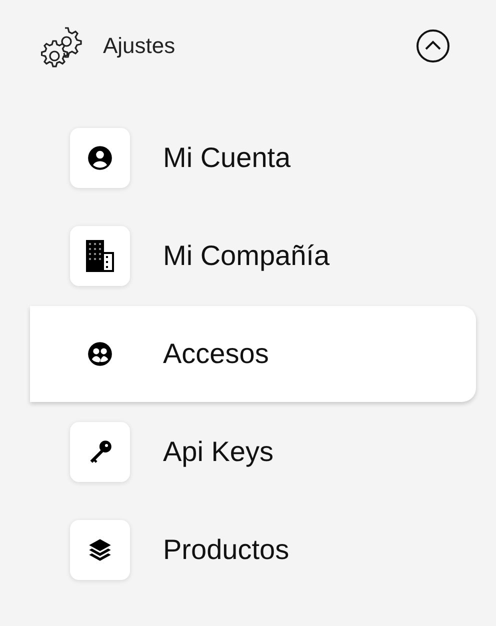 The image size is (496, 626). Describe the element at coordinates (100, 158) in the screenshot. I see `user-icon` at that location.